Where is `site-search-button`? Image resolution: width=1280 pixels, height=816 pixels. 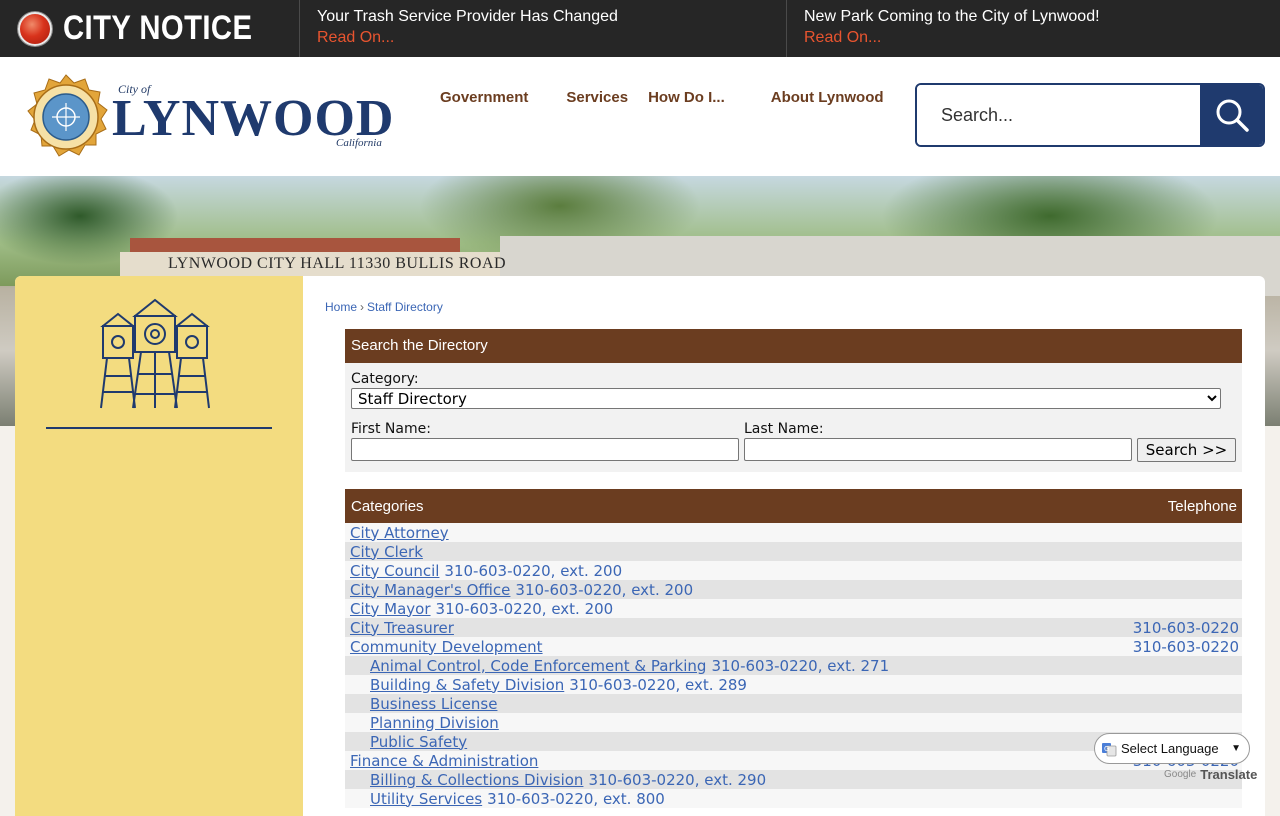
site-search-button is located at coordinates (1231, 115).